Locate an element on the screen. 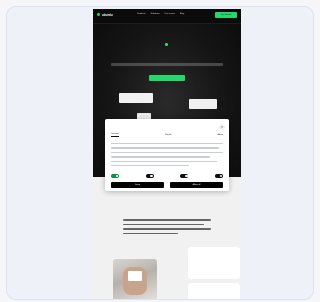 This screenshot has height=302, width=320. consent-tabs: Consent Details About is located at coordinates (167, 134).